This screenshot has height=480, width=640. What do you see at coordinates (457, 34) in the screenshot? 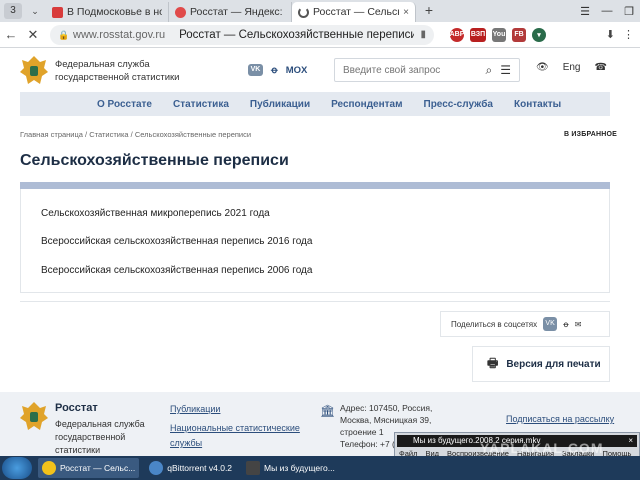
I see `adblock-icon: ABP` at bounding box center [457, 34].